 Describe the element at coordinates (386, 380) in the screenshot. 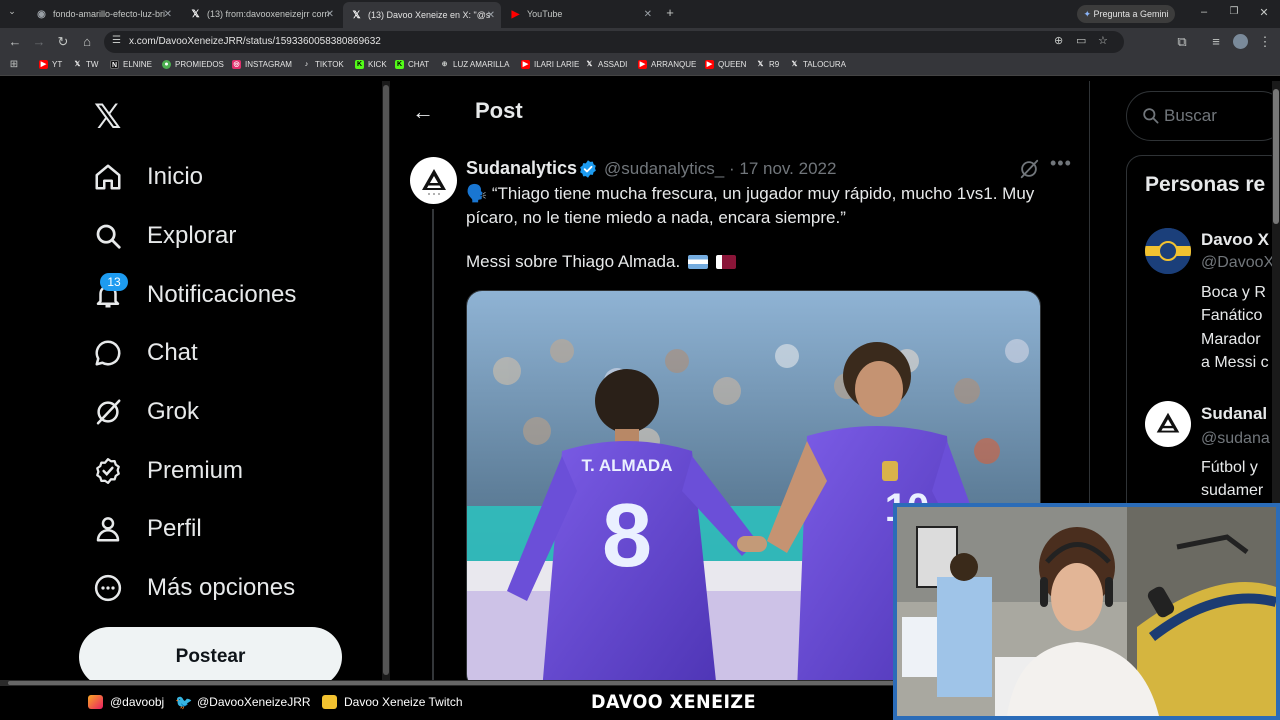

I see `sidebar-scrollbar` at that location.